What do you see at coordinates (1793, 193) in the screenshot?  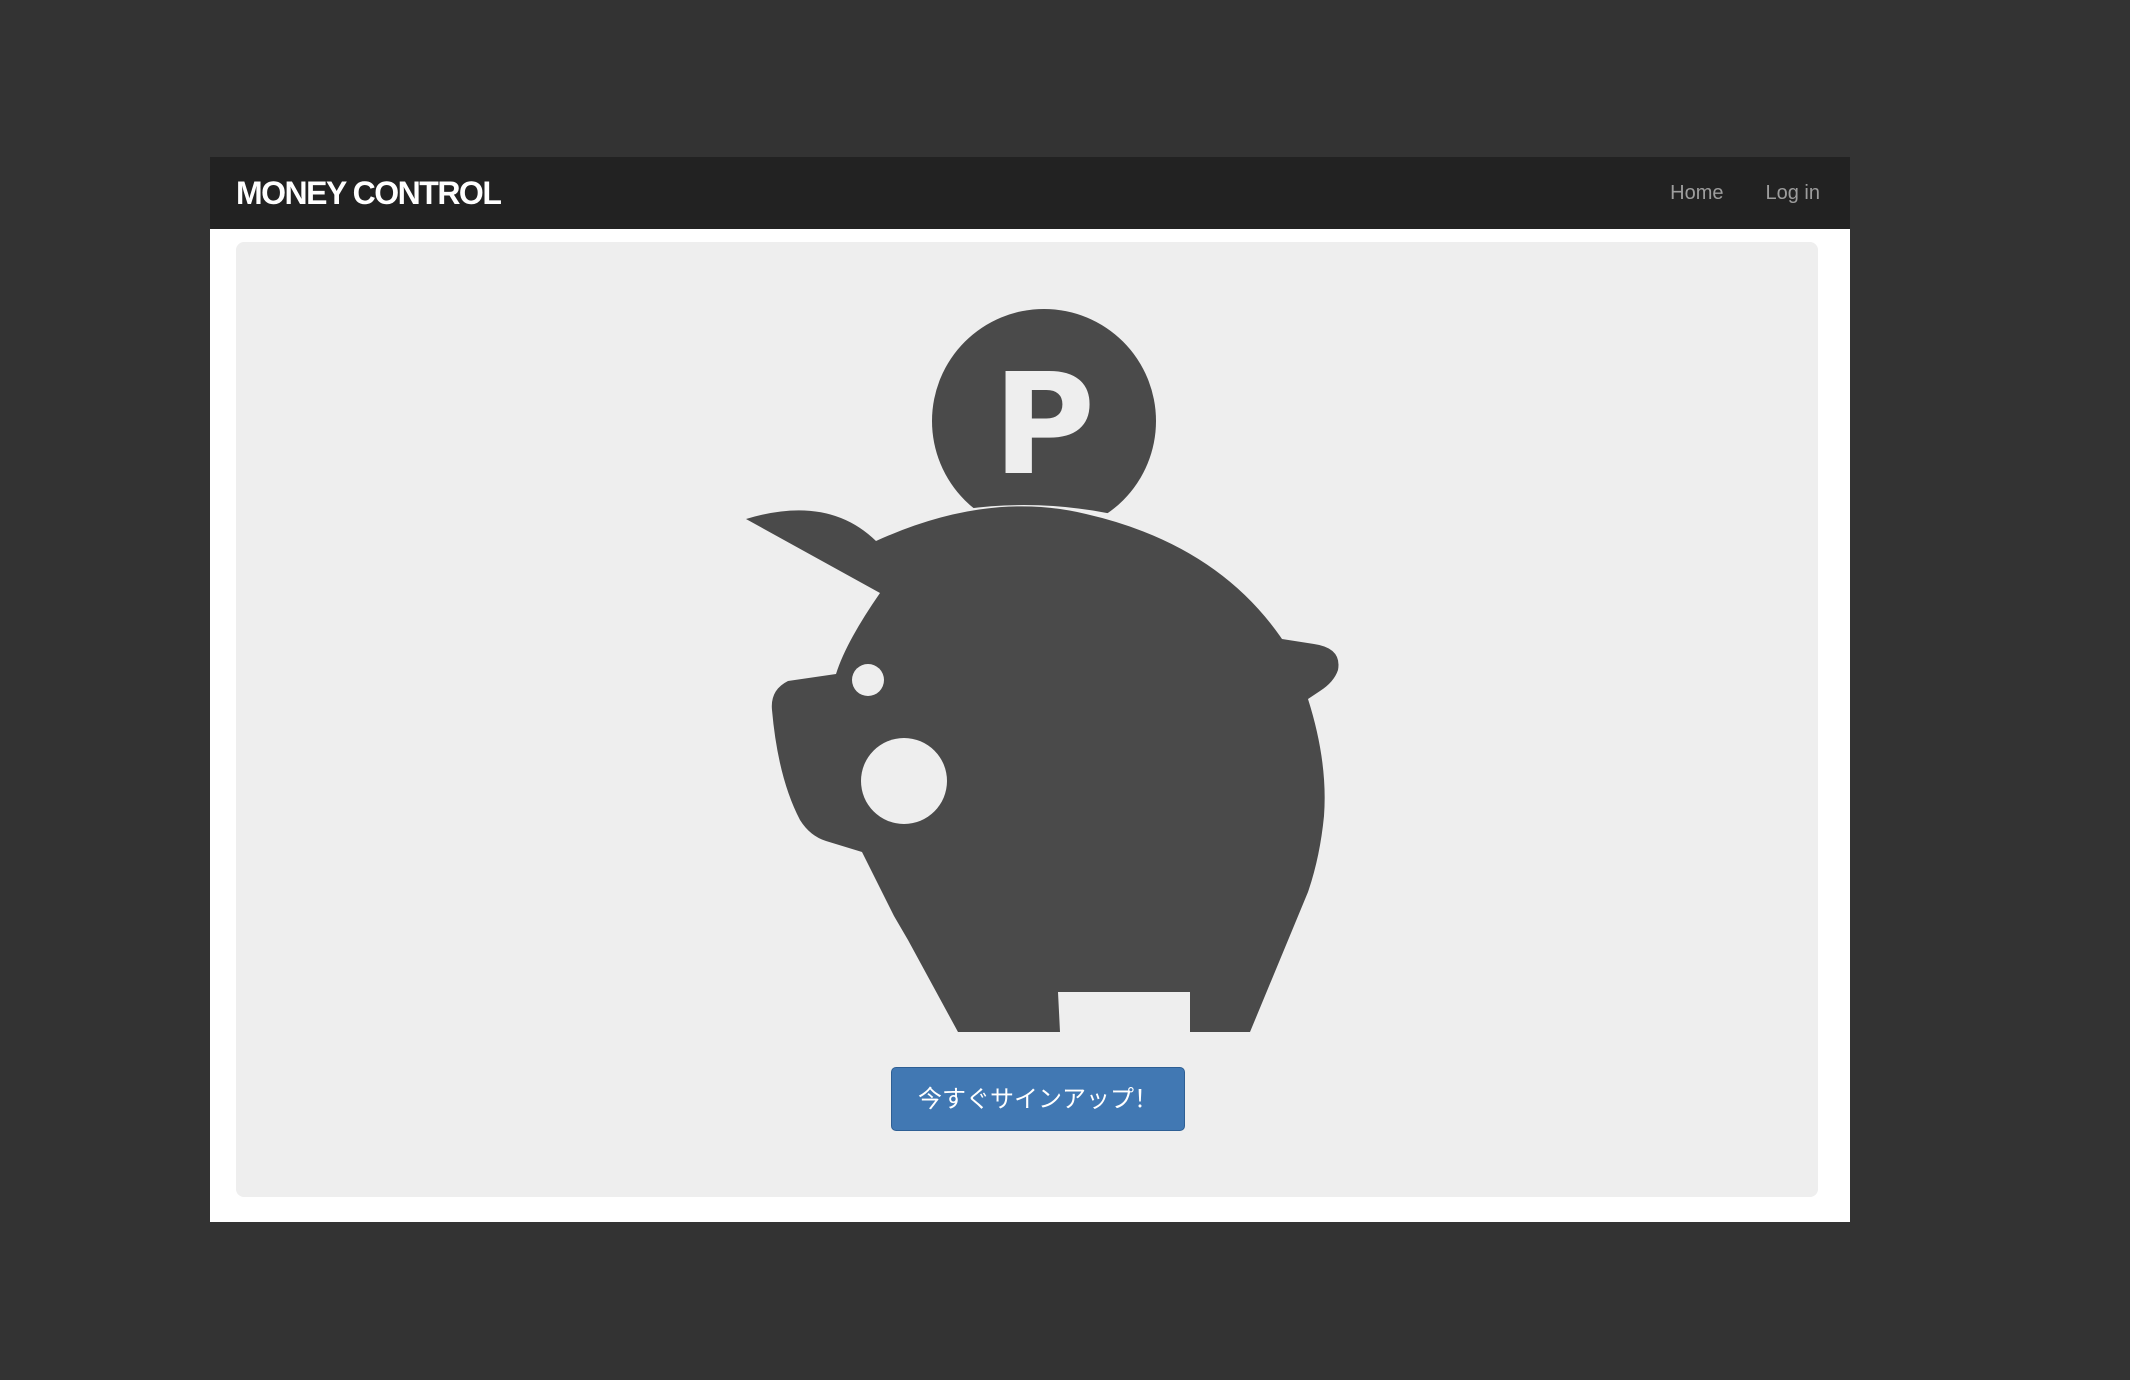 I see `nav-login-link: Log in` at bounding box center [1793, 193].